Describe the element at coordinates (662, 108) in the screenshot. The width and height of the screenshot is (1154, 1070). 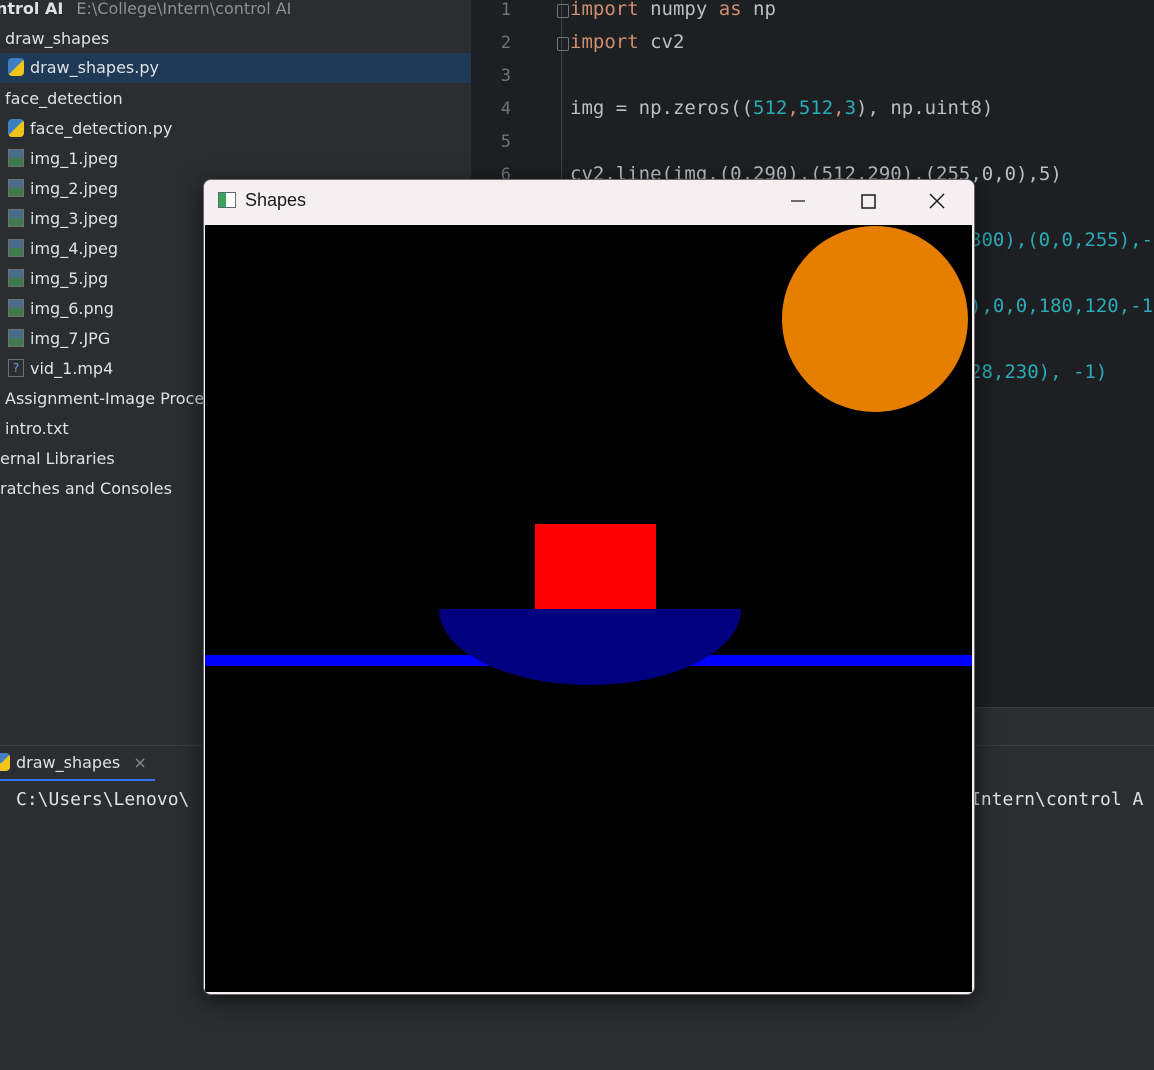
I see `code-text: img = np.zeros((` at that location.